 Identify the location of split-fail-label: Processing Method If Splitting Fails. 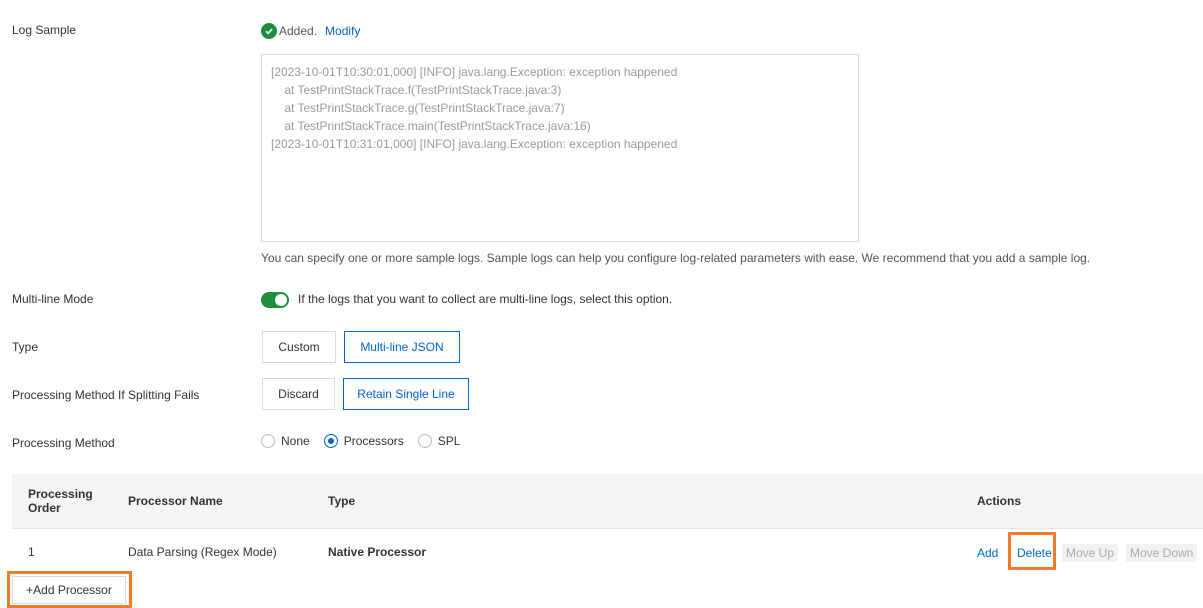
(106, 395).